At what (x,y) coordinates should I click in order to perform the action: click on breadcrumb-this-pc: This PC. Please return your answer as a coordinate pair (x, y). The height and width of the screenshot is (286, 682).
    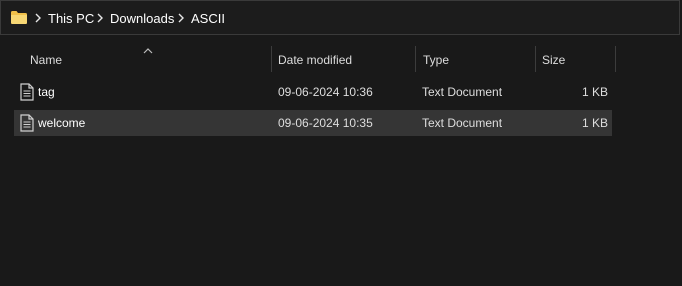
    Looking at the image, I should click on (71, 19).